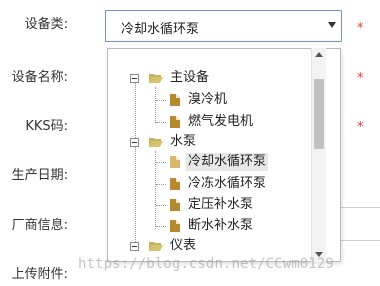 The width and height of the screenshot is (380, 286). What do you see at coordinates (183, 141) in the screenshot?
I see `tree-node-label: 水泵` at bounding box center [183, 141].